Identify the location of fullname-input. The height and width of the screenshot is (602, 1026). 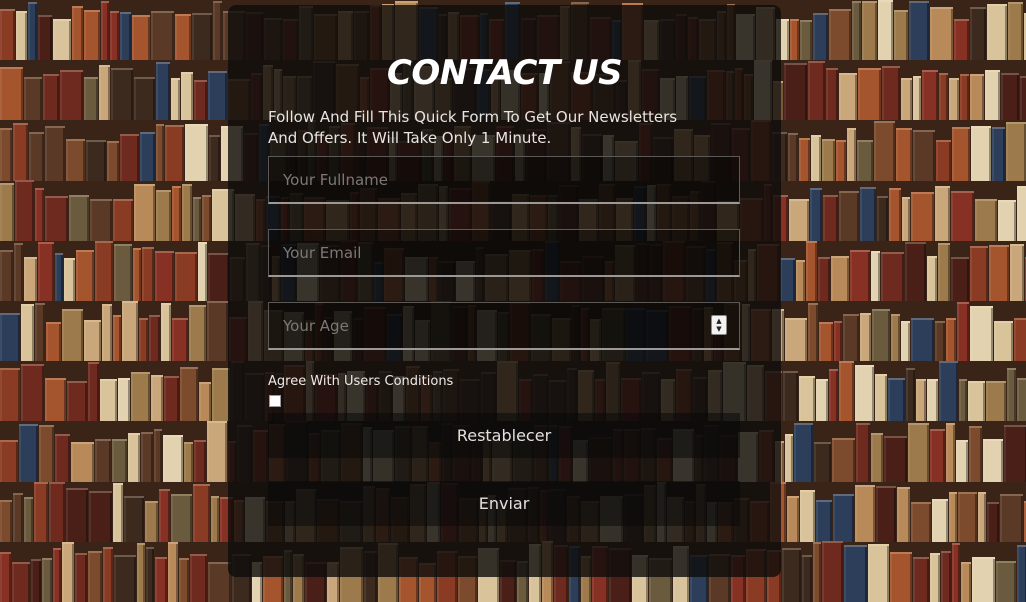
(504, 180).